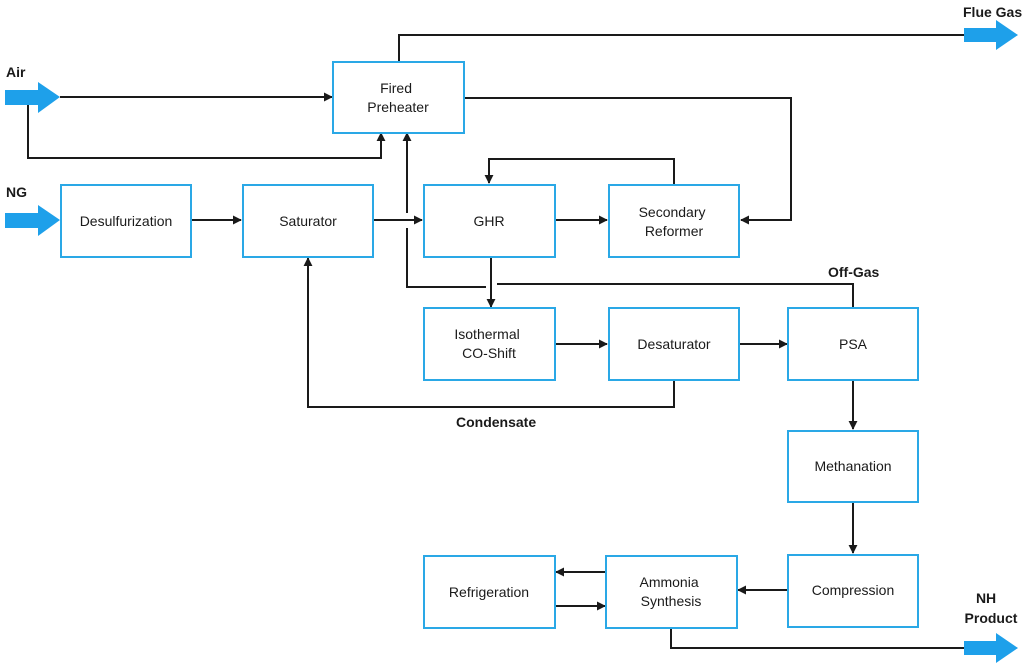 This screenshot has width=1036, height=664. Describe the element at coordinates (496, 422) in the screenshot. I see `condensate-label: Condensate` at that location.